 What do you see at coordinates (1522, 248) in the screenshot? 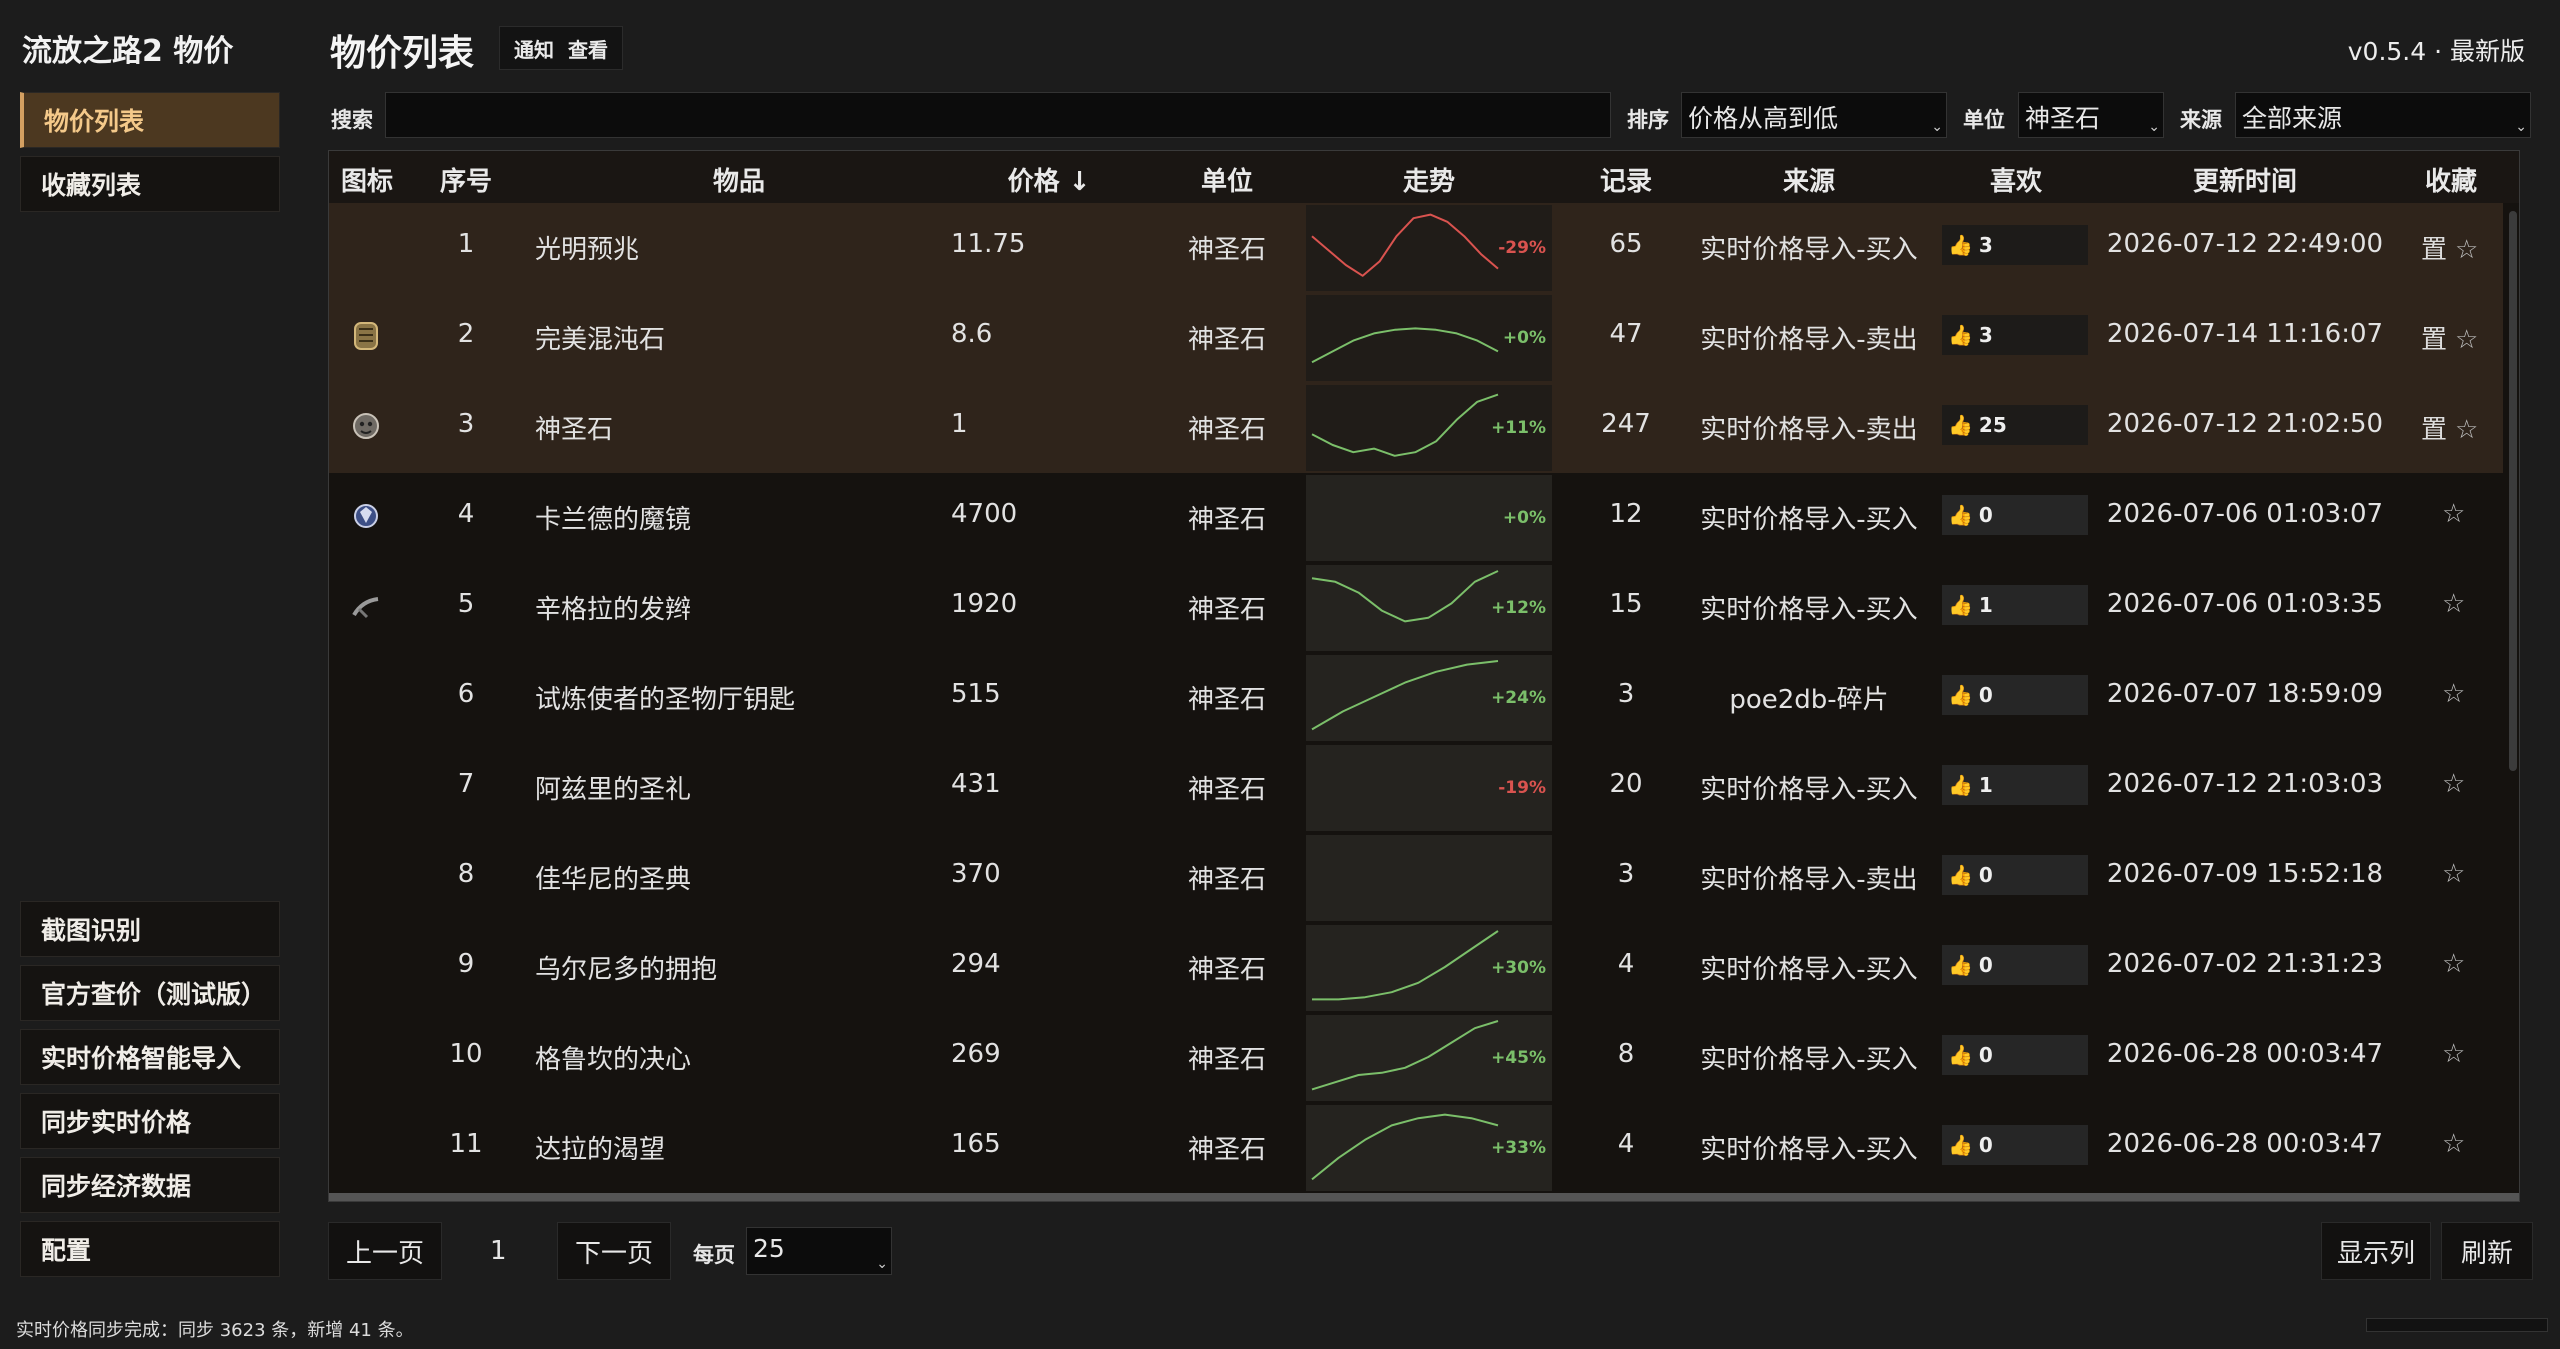
I see `trend-percent: -29%` at bounding box center [1522, 248].